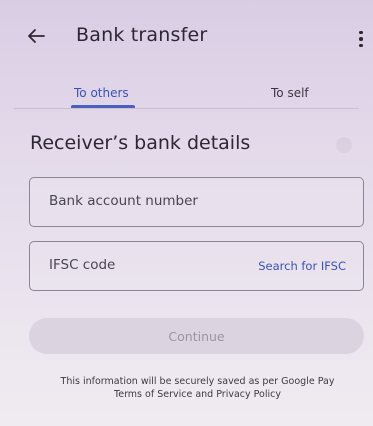 The image size is (373, 426). What do you see at coordinates (196, 394) in the screenshot?
I see `privacy-notice-line-2: Terms of Service and Privacy Policy` at bounding box center [196, 394].